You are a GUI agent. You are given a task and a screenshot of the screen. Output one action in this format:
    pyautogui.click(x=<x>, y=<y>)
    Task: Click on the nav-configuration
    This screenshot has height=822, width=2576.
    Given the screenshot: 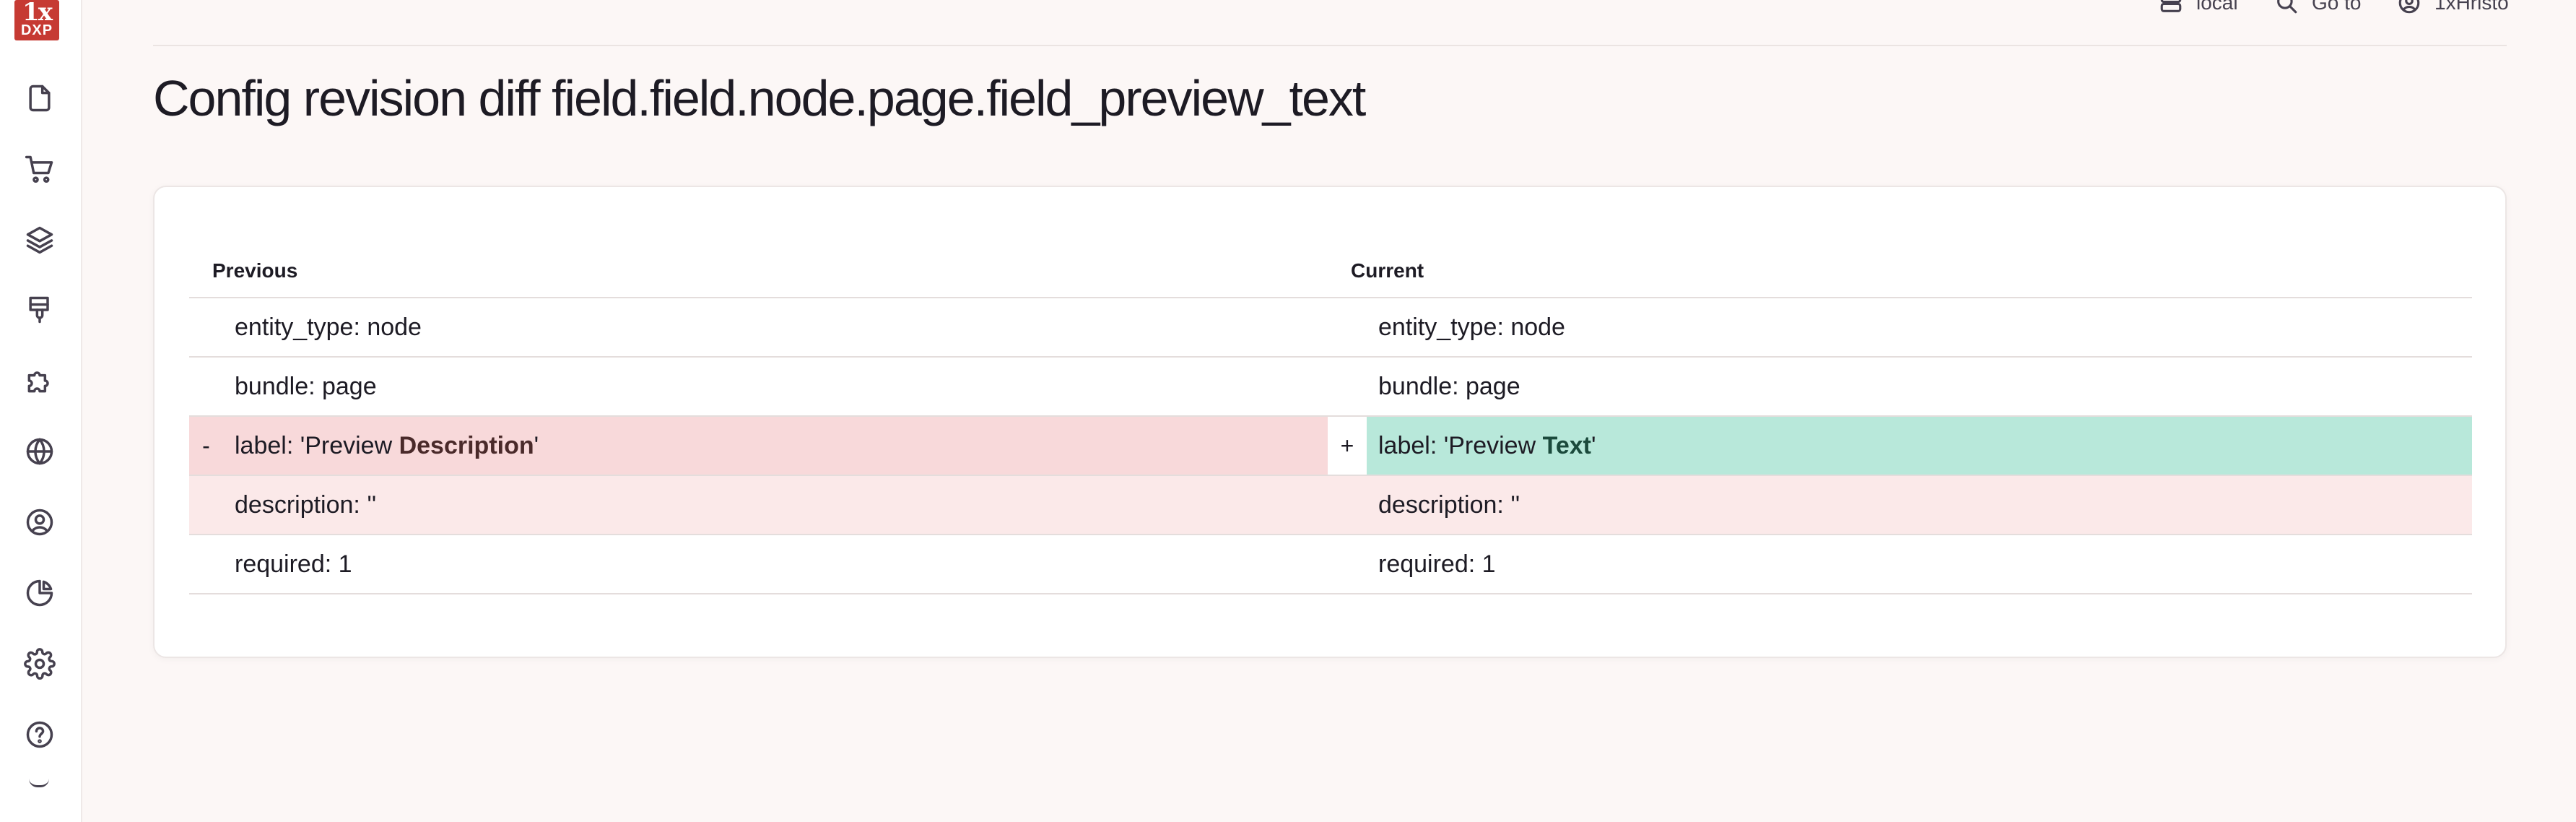 What is the action you would take?
    pyautogui.click(x=39, y=663)
    